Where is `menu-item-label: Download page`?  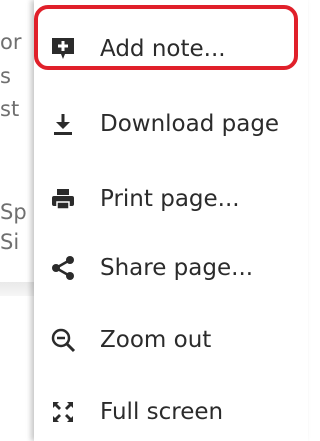
menu-item-label: Download page is located at coordinates (190, 124).